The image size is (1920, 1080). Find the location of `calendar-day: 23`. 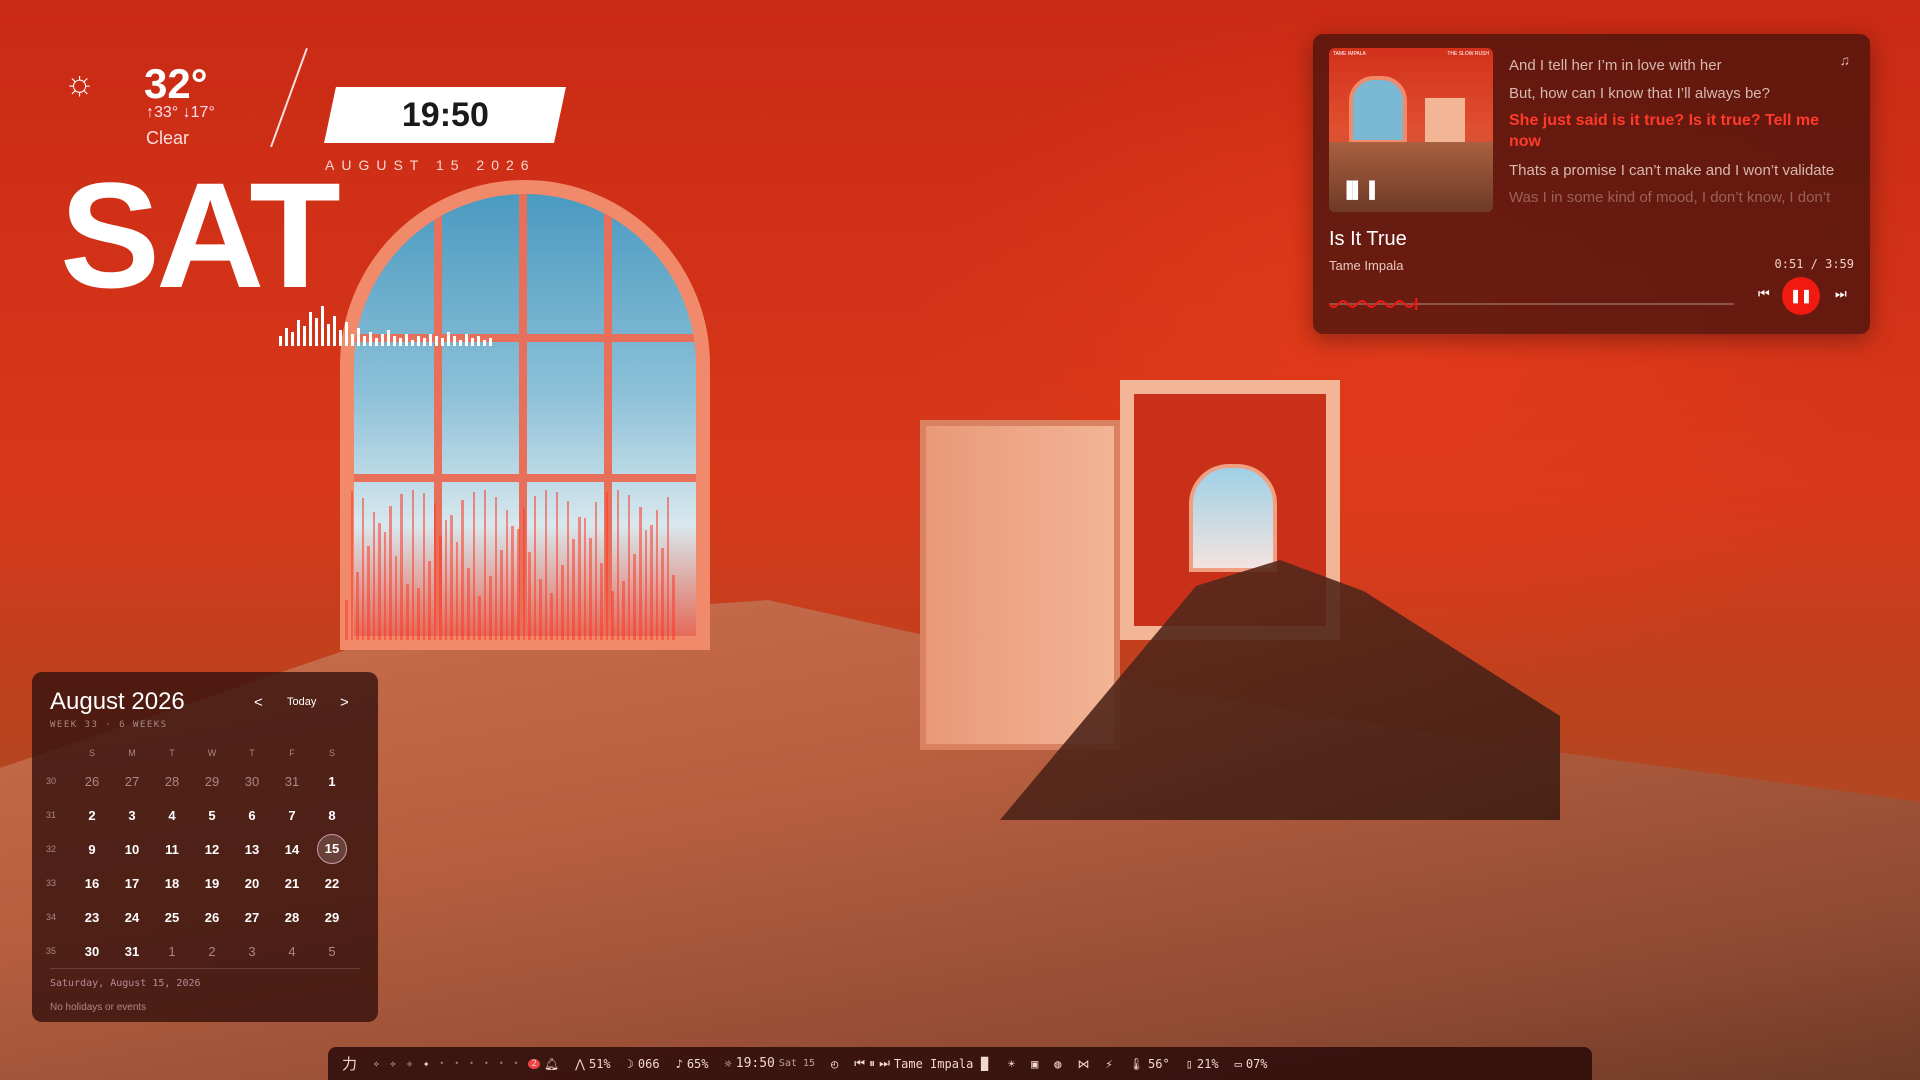

calendar-day: 23 is located at coordinates (92, 917).